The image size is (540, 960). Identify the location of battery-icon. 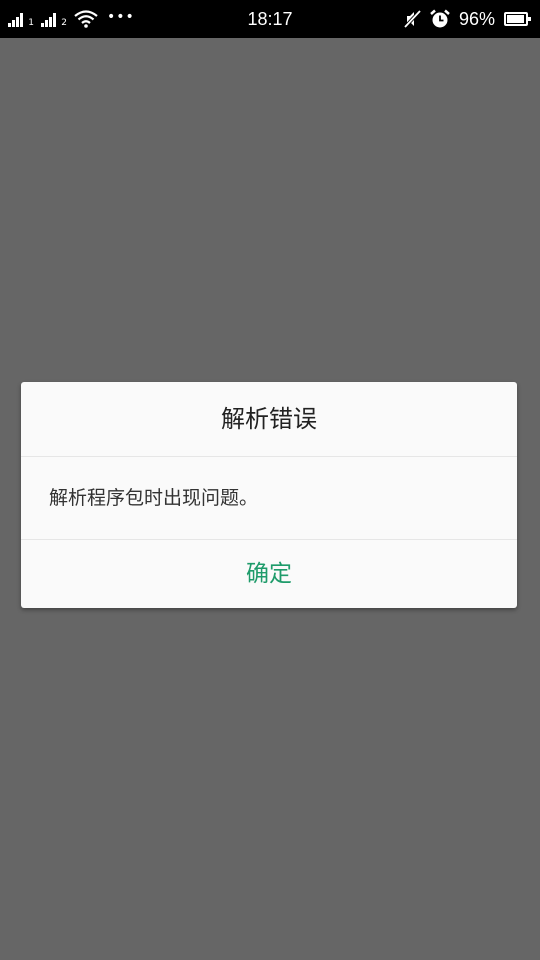
(517, 19).